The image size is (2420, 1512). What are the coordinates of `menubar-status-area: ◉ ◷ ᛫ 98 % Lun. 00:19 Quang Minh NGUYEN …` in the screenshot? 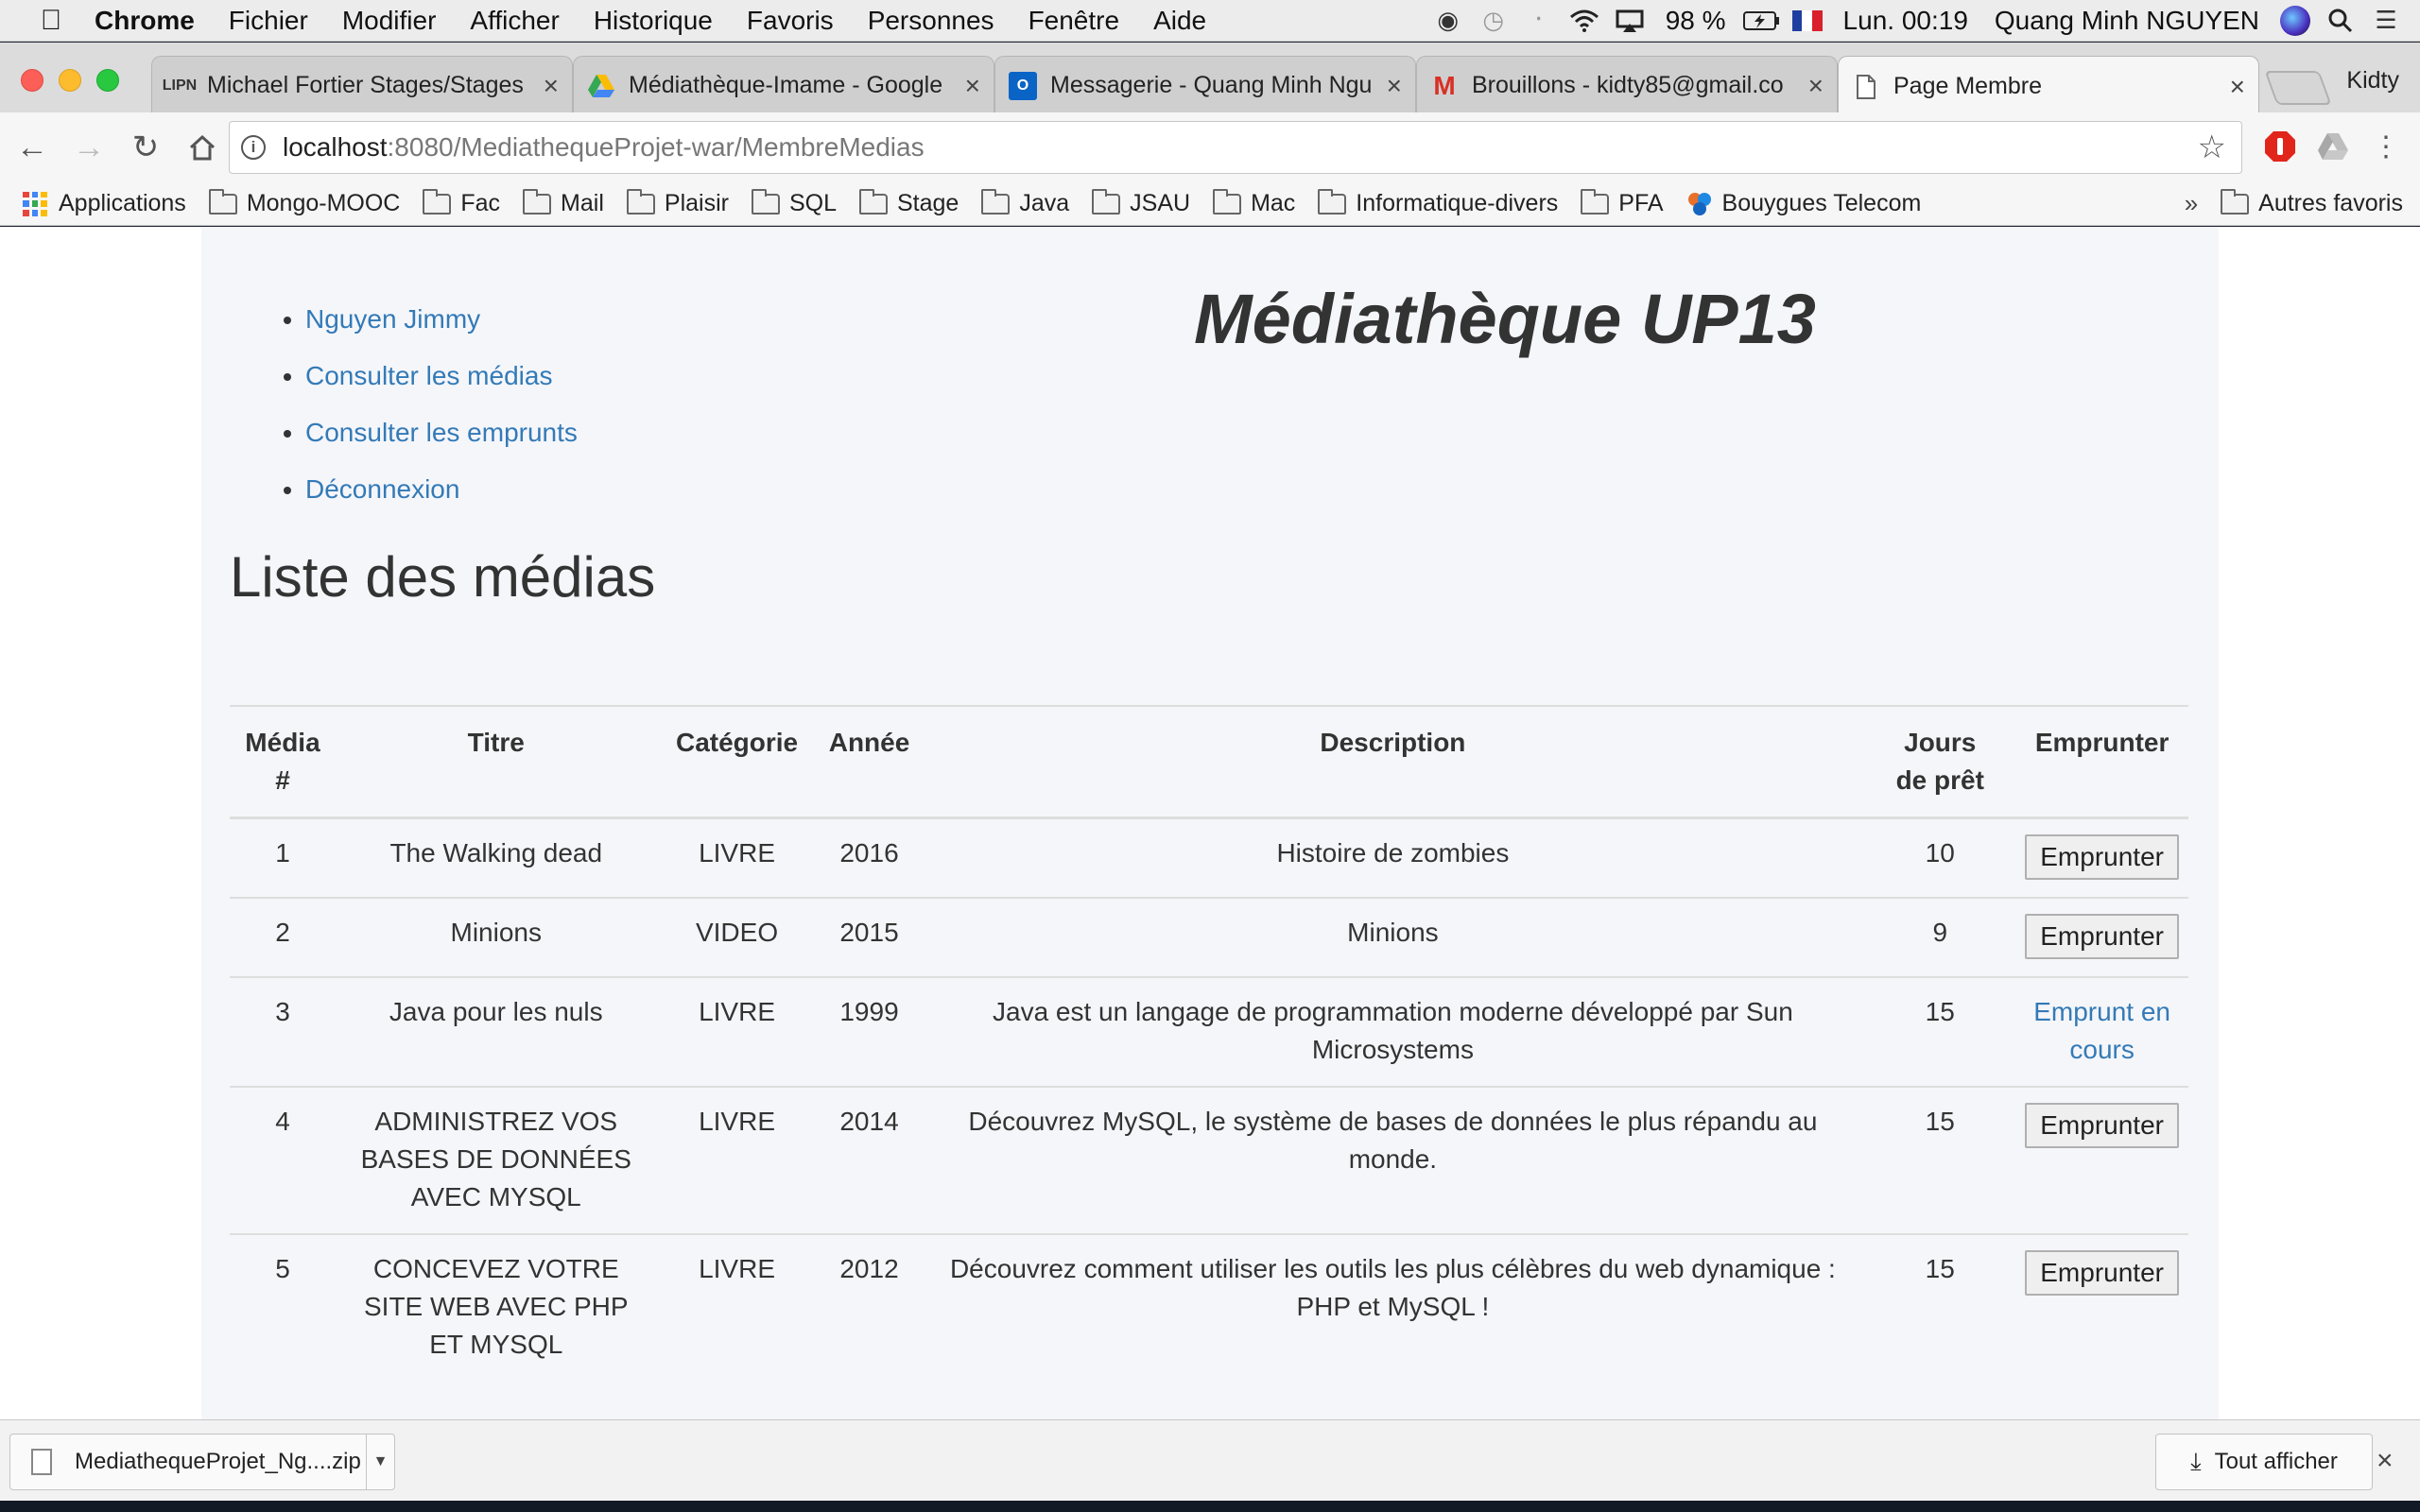 It's located at (1923, 21).